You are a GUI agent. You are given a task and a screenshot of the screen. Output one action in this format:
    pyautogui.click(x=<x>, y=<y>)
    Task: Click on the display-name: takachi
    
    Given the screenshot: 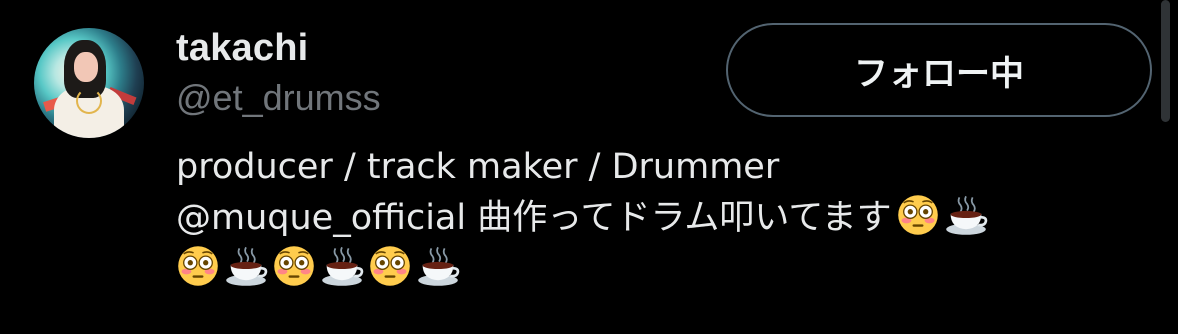 What is the action you would take?
    pyautogui.click(x=242, y=48)
    